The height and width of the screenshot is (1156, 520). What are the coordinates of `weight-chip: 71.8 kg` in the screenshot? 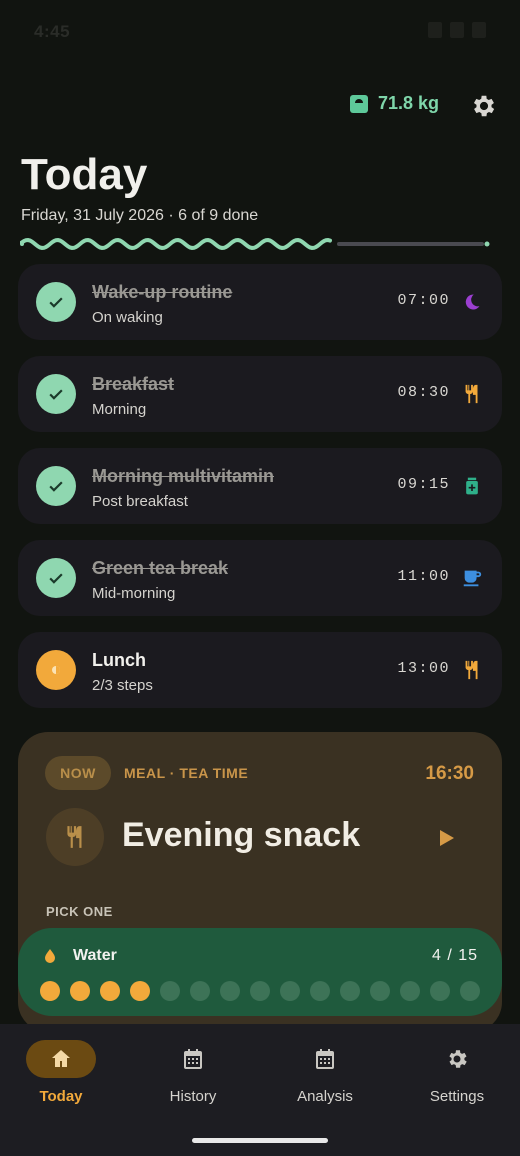 It's located at (394, 103).